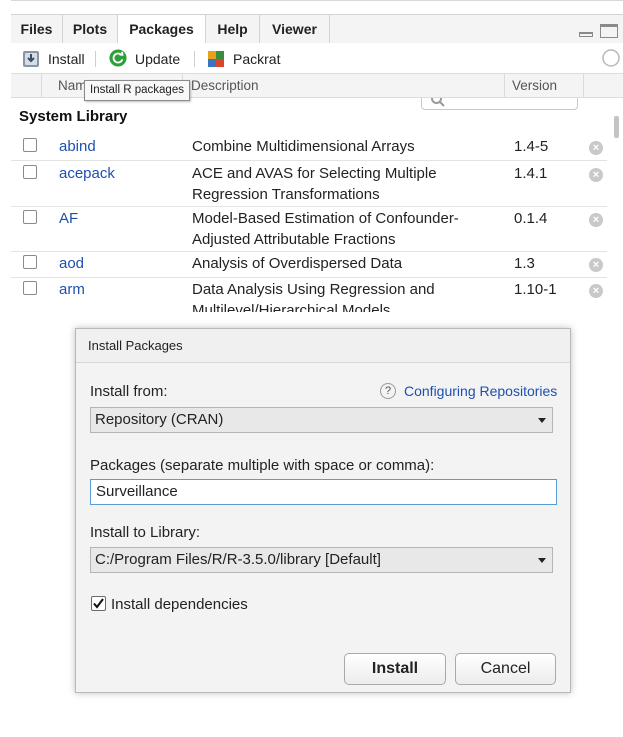 This screenshot has width=623, height=737. I want to click on install-from-label: Install from:, so click(129, 391).